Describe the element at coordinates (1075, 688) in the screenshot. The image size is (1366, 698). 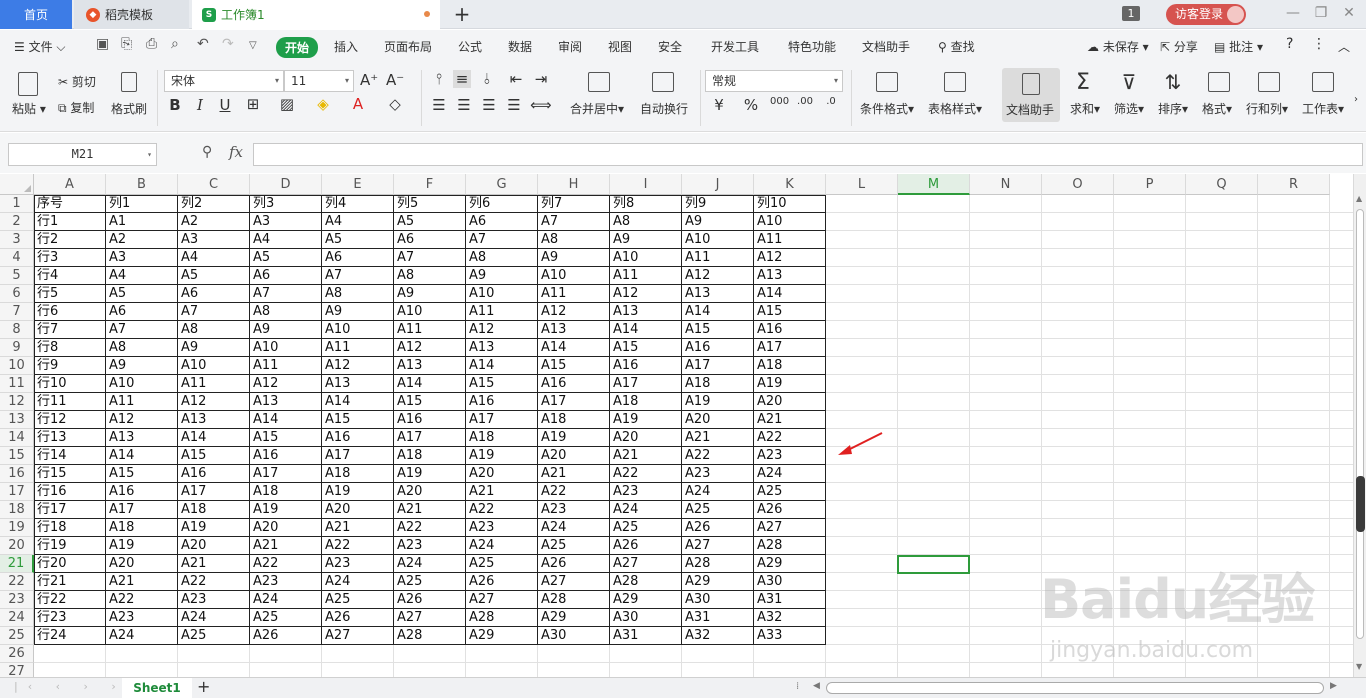
I see `horizontal-scroll-thumb` at that location.